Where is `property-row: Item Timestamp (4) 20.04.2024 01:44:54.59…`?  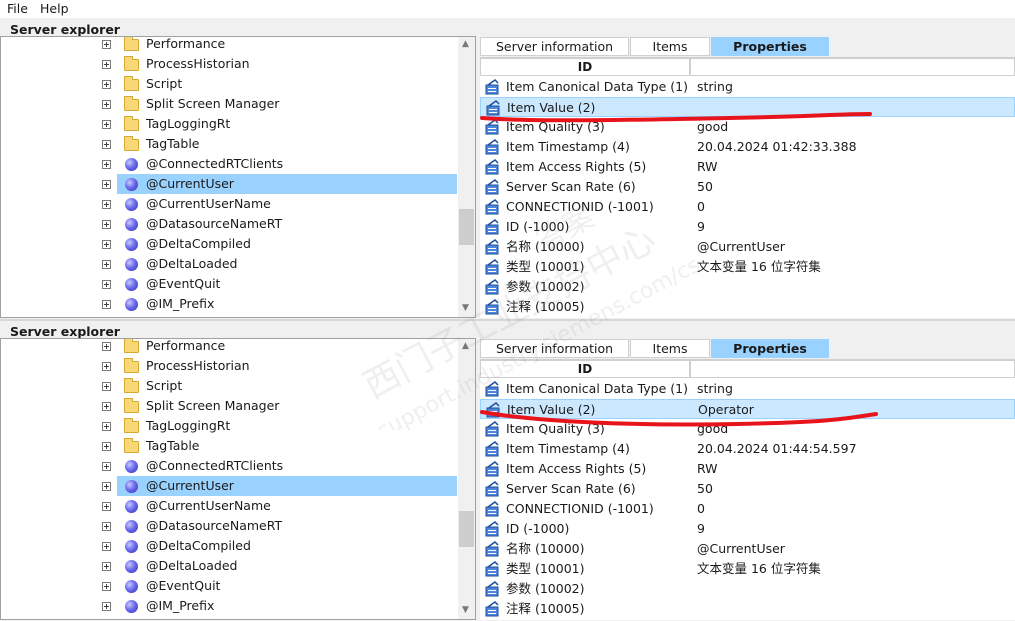
property-row: Item Timestamp (4) 20.04.2024 01:44:54.59… is located at coordinates (747, 449).